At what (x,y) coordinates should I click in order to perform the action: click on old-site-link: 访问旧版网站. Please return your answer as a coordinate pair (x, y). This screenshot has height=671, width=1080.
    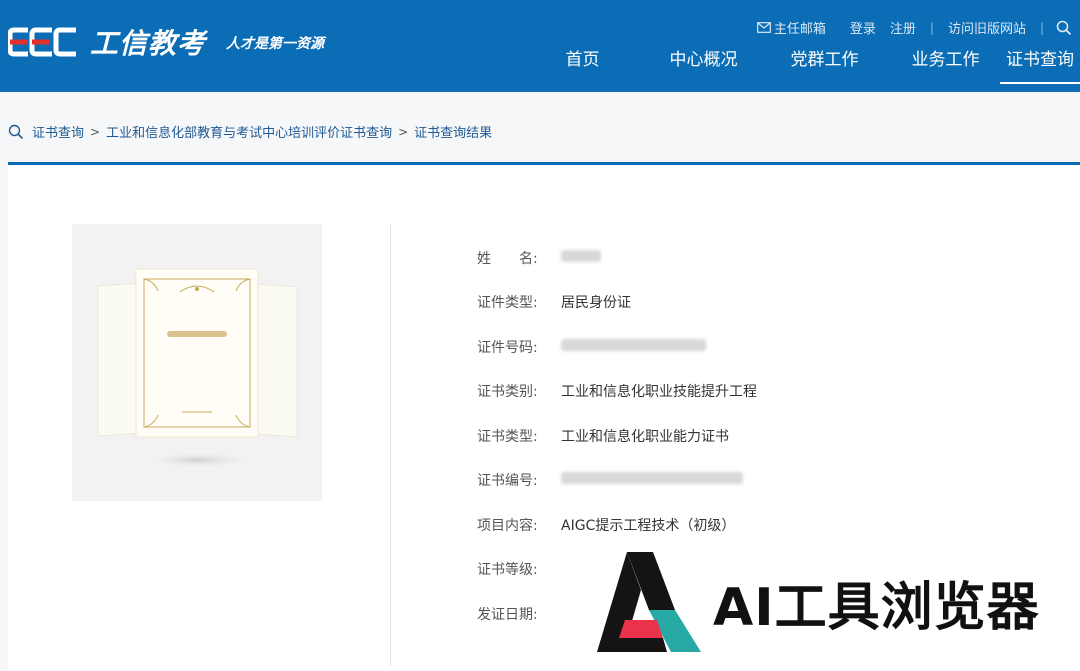
    Looking at the image, I should click on (987, 27).